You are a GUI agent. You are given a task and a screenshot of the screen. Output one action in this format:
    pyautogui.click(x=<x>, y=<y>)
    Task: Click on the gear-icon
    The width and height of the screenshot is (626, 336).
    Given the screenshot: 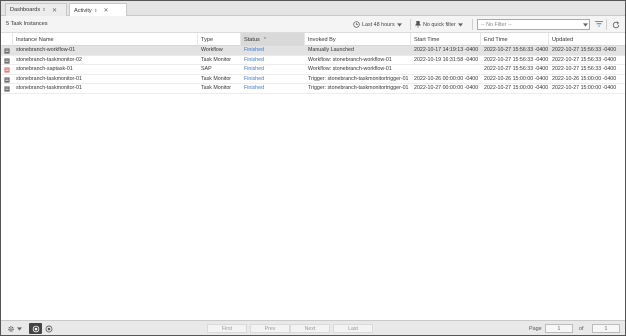 What is the action you would take?
    pyautogui.click(x=10, y=328)
    